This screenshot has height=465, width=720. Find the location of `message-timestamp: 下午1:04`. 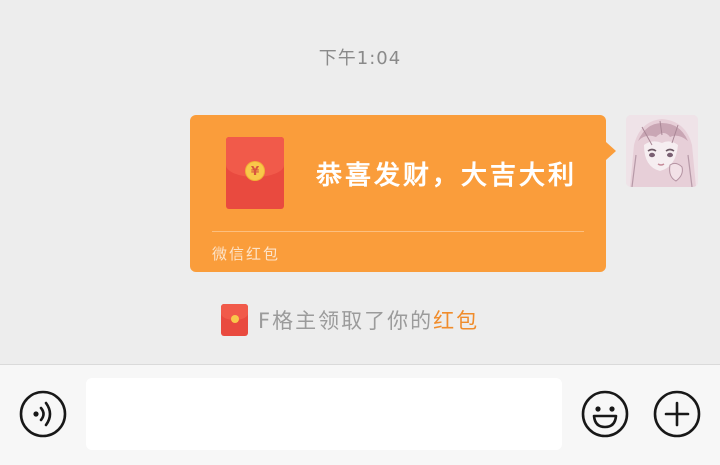

message-timestamp: 下午1:04 is located at coordinates (360, 58).